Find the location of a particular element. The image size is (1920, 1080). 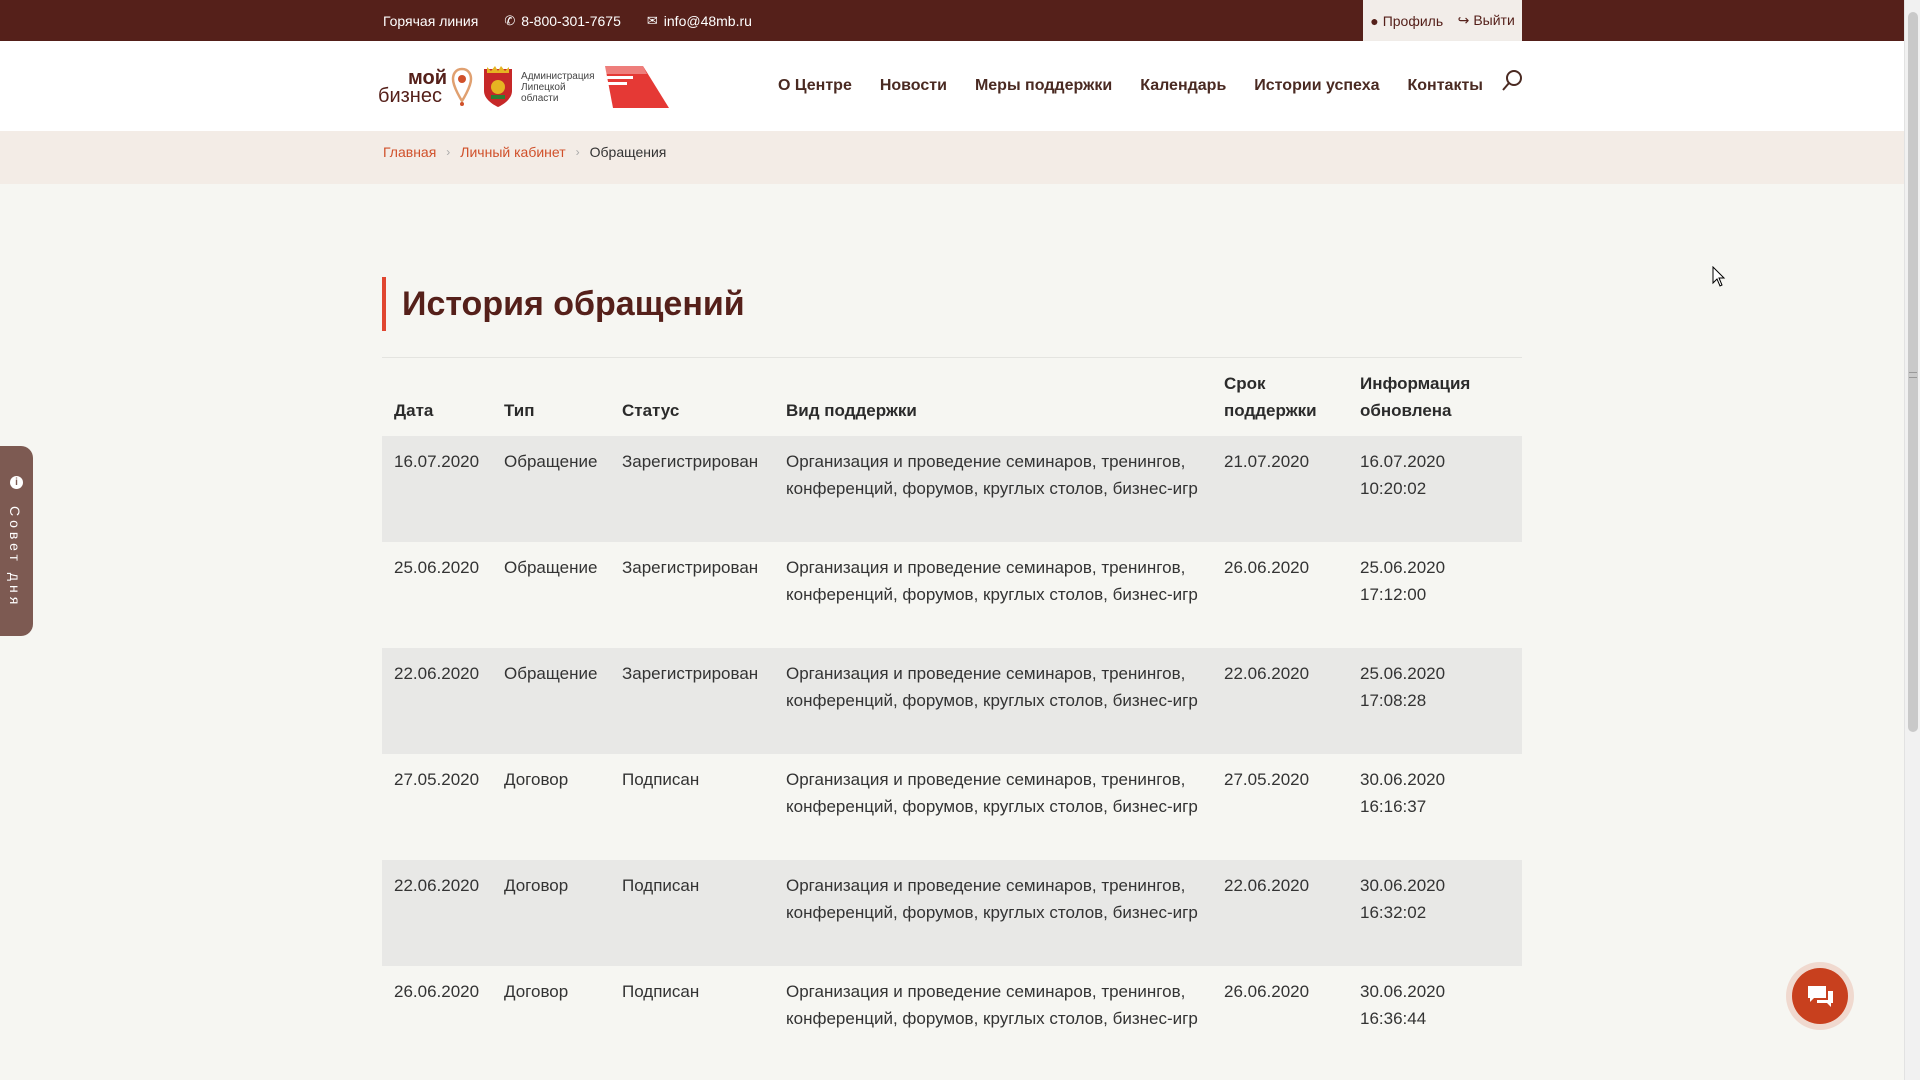

profile-label: Профиль is located at coordinates (1413, 21).